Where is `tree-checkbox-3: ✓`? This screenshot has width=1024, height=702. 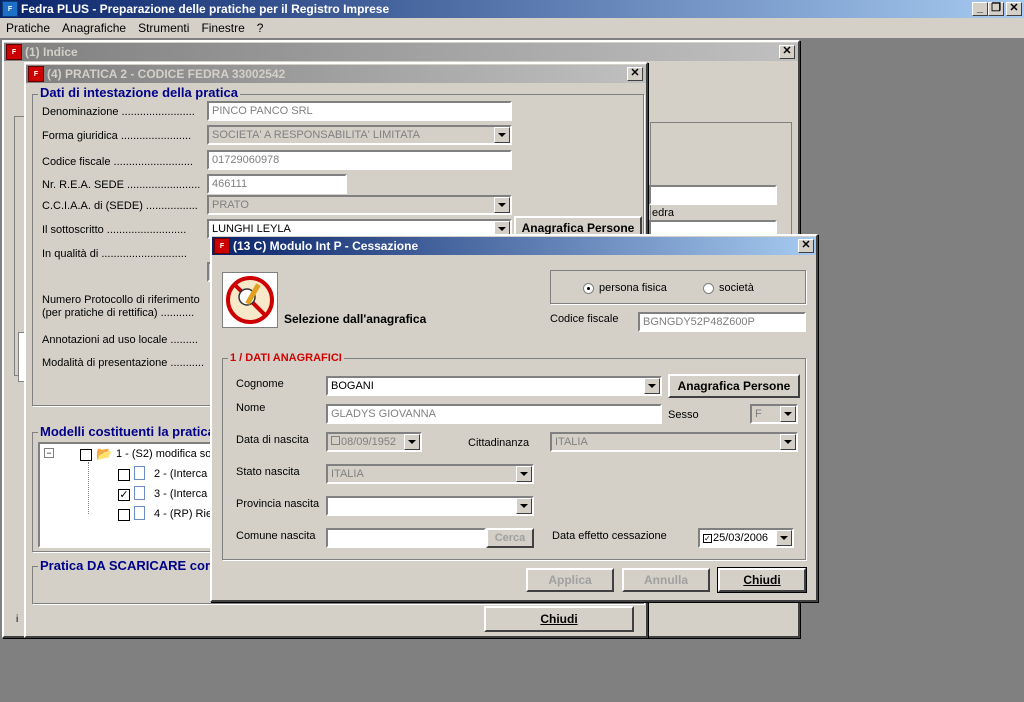
tree-checkbox-3: ✓ is located at coordinates (124, 495).